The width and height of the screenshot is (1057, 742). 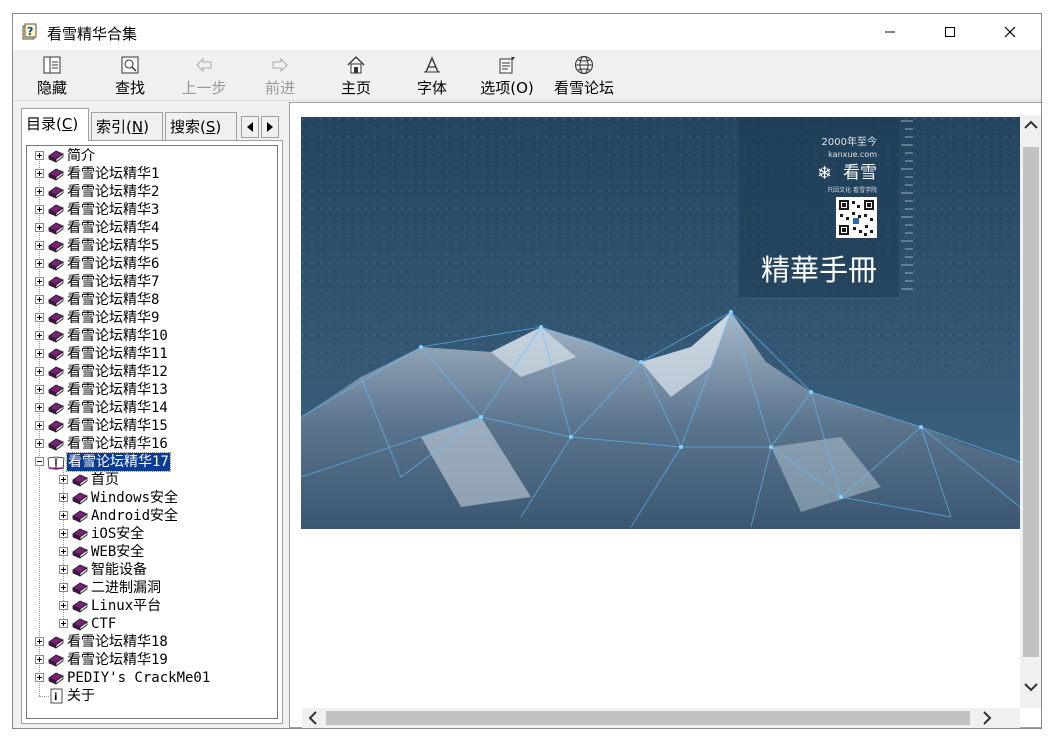 I want to click on scroll-left-button, so click(x=313, y=718).